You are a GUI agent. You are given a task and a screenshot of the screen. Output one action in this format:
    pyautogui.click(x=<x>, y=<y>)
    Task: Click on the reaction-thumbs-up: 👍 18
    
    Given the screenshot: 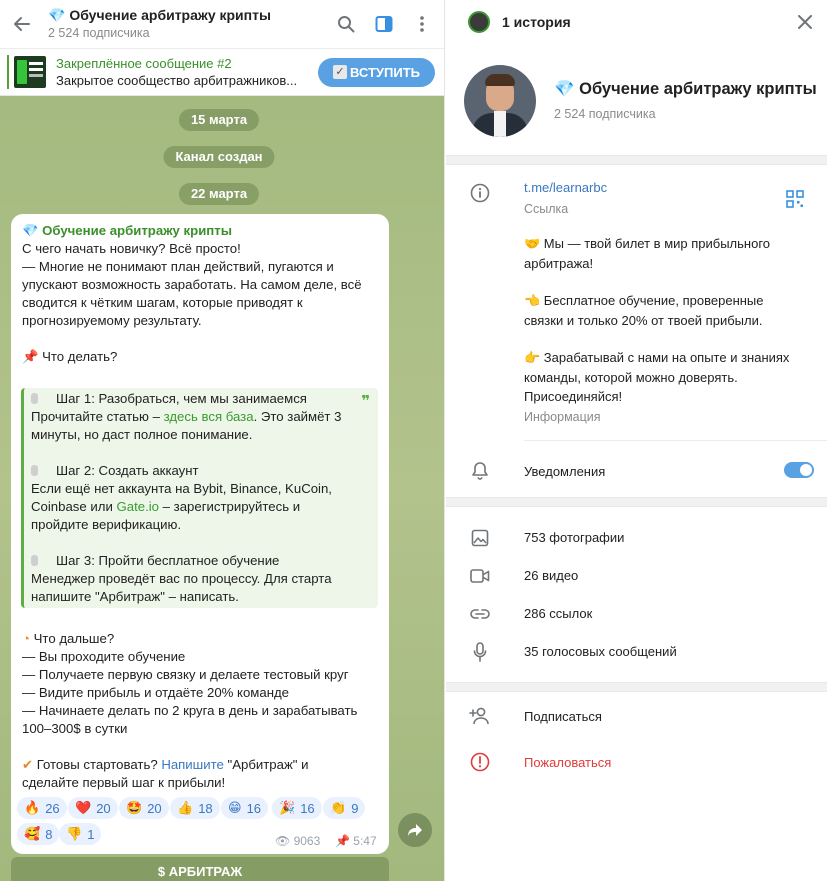 What is the action you would take?
    pyautogui.click(x=195, y=808)
    